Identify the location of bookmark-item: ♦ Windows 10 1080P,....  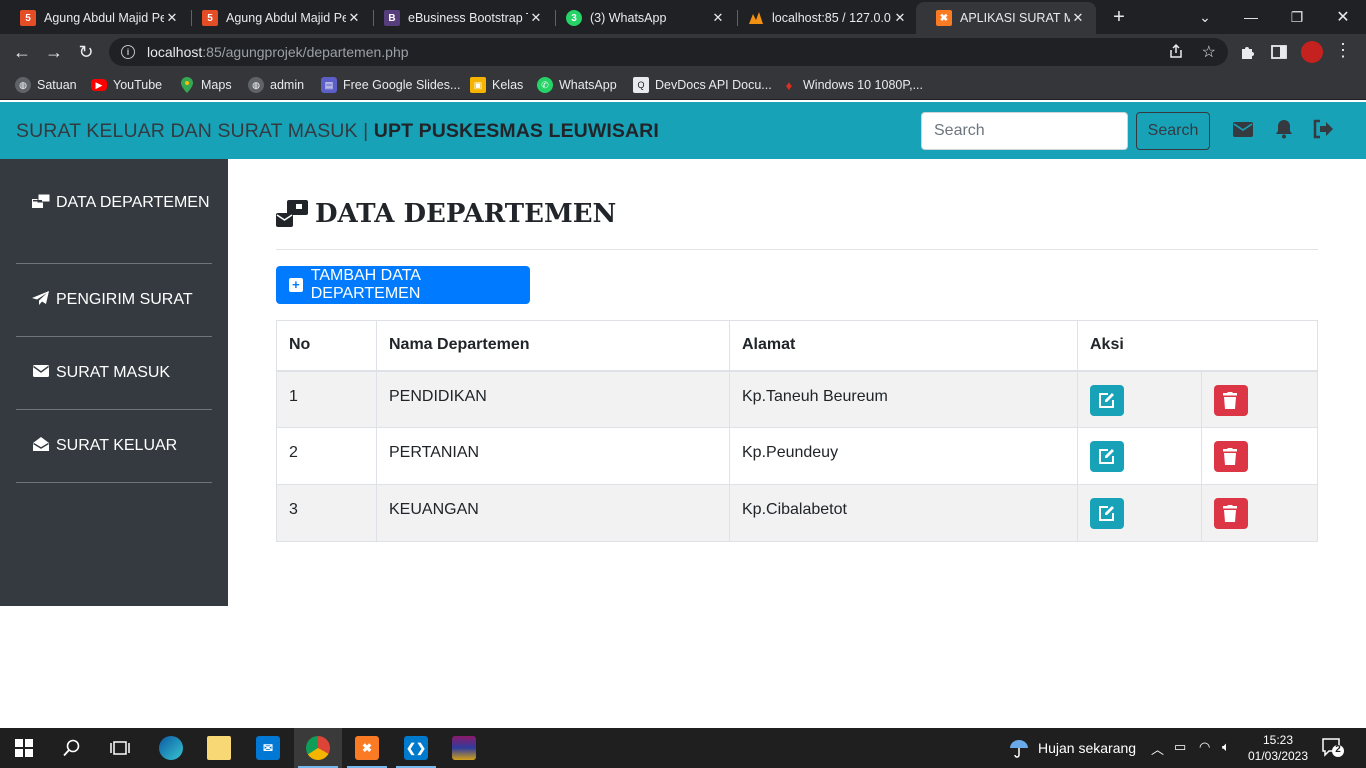
(852, 85).